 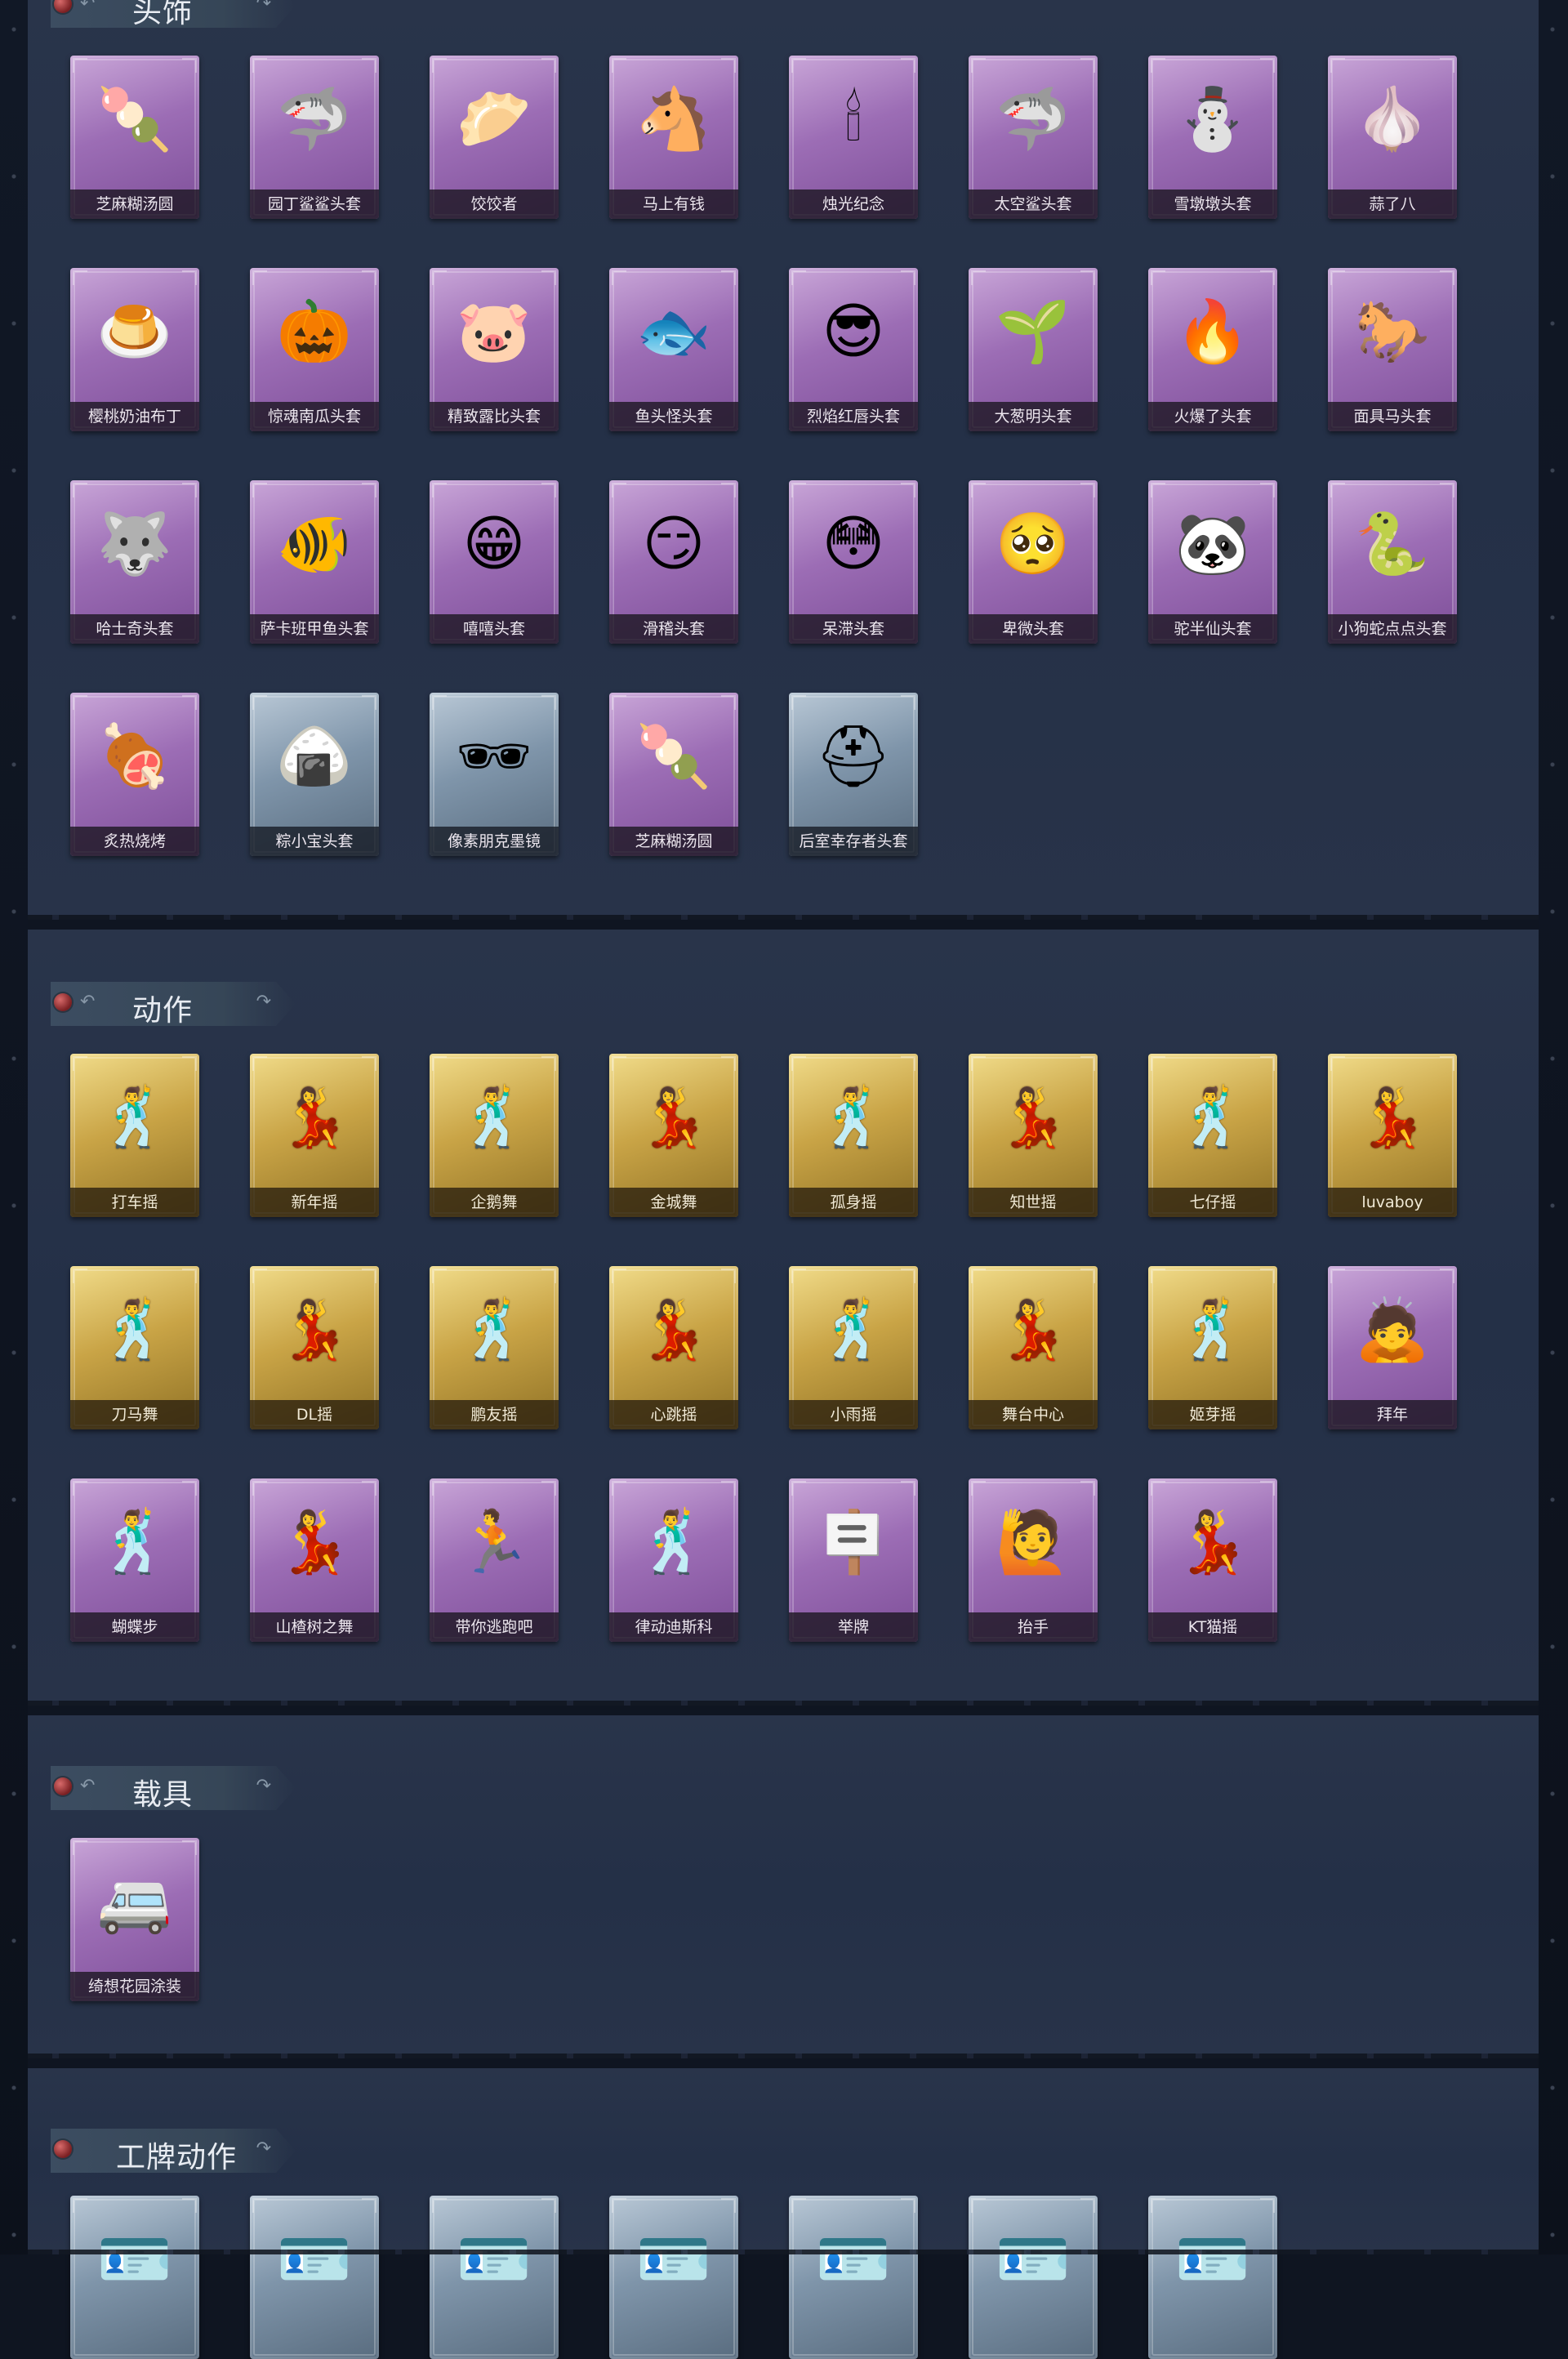 What do you see at coordinates (88, 1002) in the screenshot?
I see `swirl-ornament-icon: ↶` at bounding box center [88, 1002].